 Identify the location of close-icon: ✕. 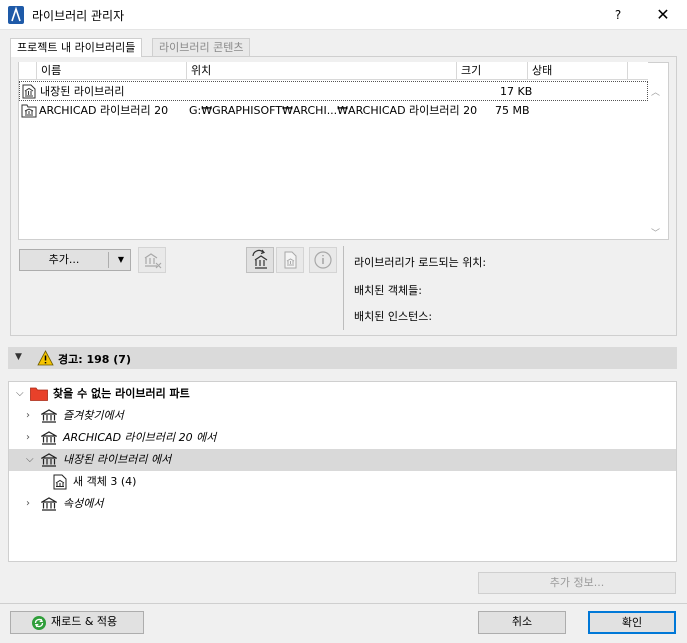
(663, 15).